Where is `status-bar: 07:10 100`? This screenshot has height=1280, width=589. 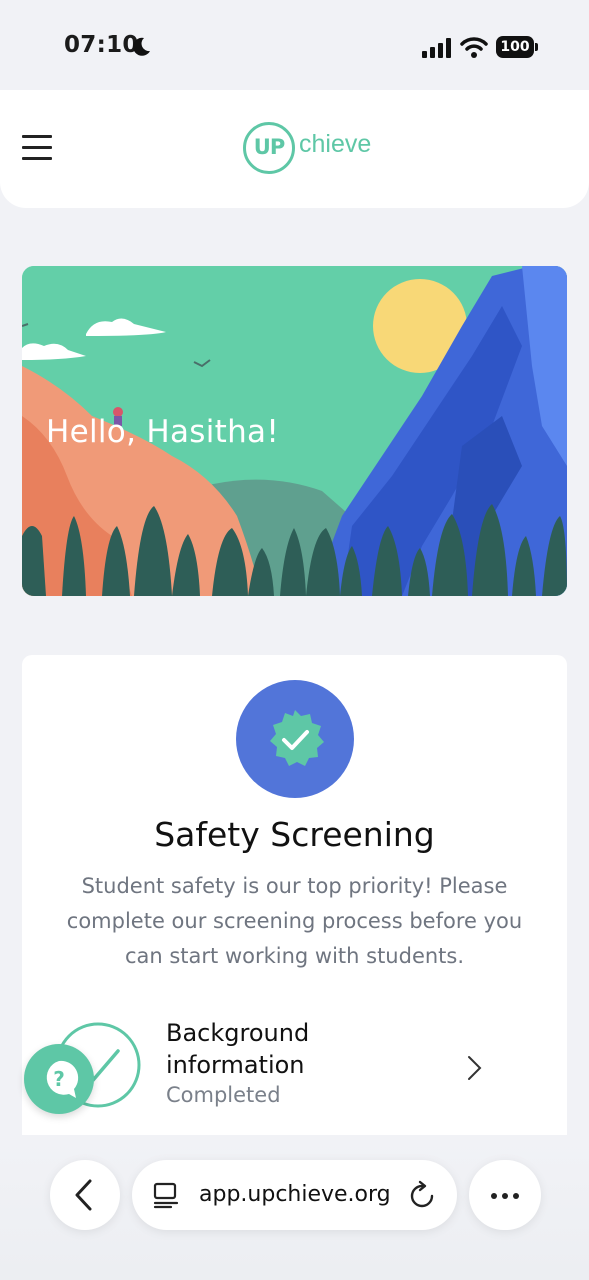 status-bar: 07:10 100 is located at coordinates (294, 45).